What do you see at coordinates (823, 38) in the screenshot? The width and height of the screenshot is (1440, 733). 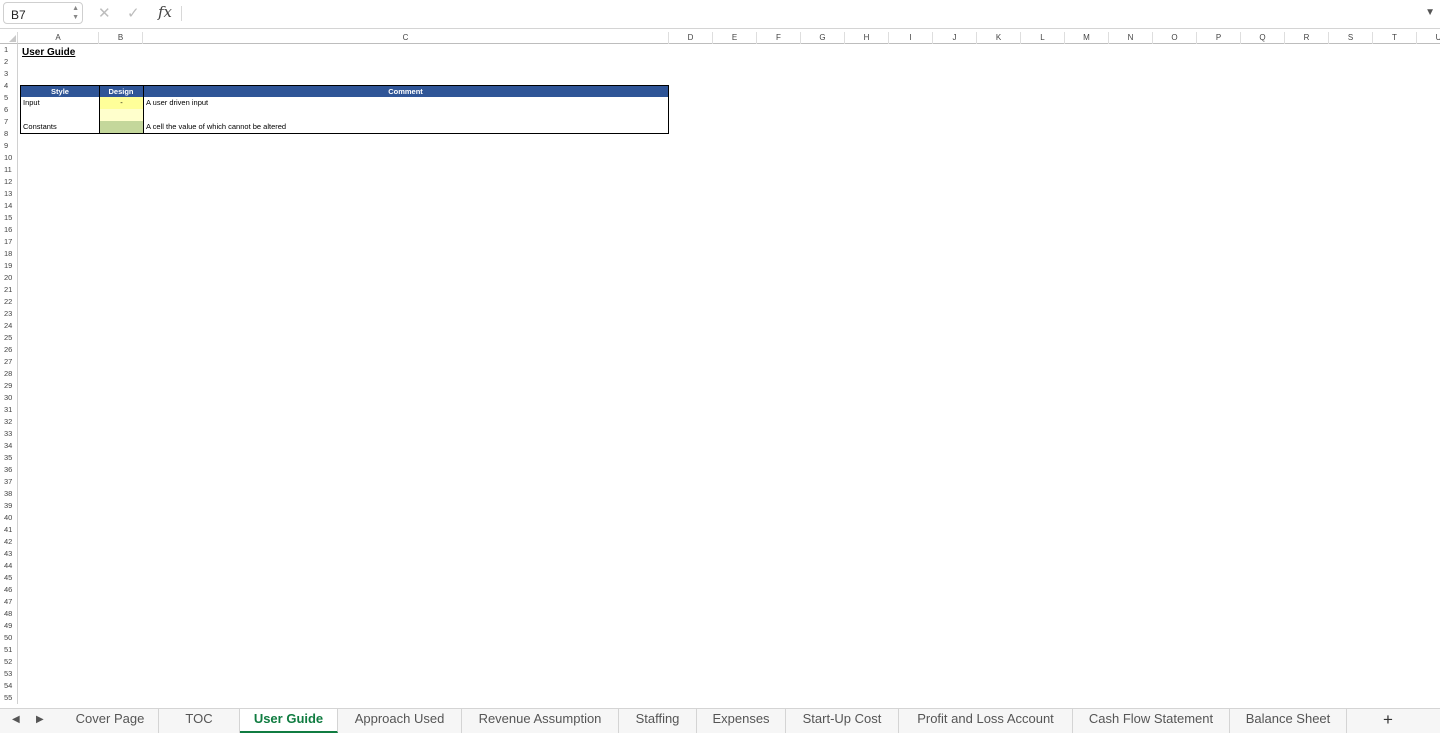 I see `column-header: G` at bounding box center [823, 38].